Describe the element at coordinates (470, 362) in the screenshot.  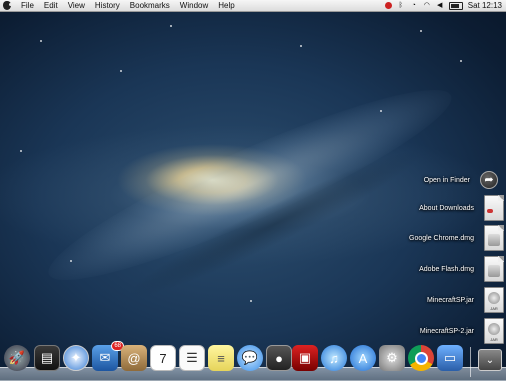
I see `dock-separator` at that location.